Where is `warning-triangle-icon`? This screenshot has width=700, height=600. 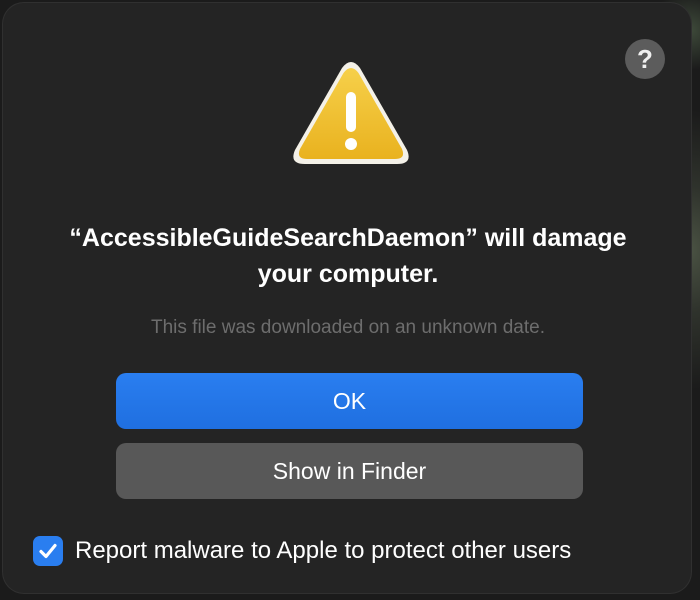
warning-triangle-icon is located at coordinates (351, 113).